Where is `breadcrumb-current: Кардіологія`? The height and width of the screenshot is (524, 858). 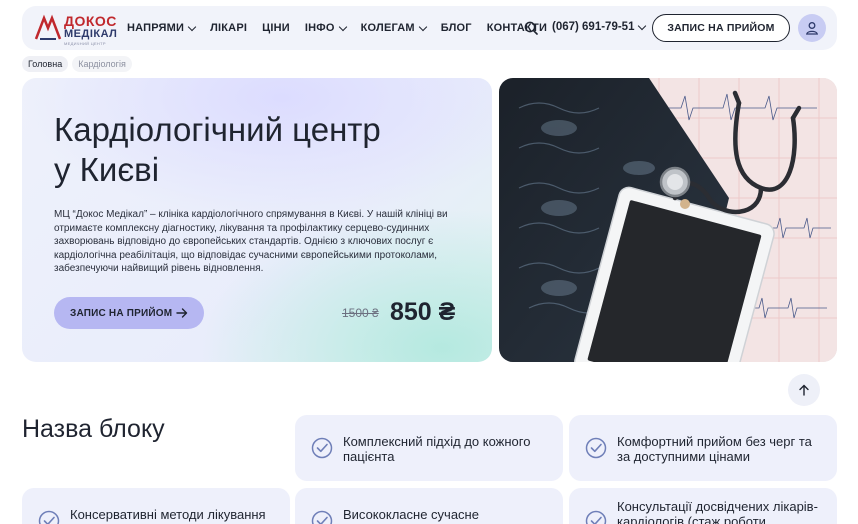
breadcrumb-current: Кардіологія is located at coordinates (102, 64).